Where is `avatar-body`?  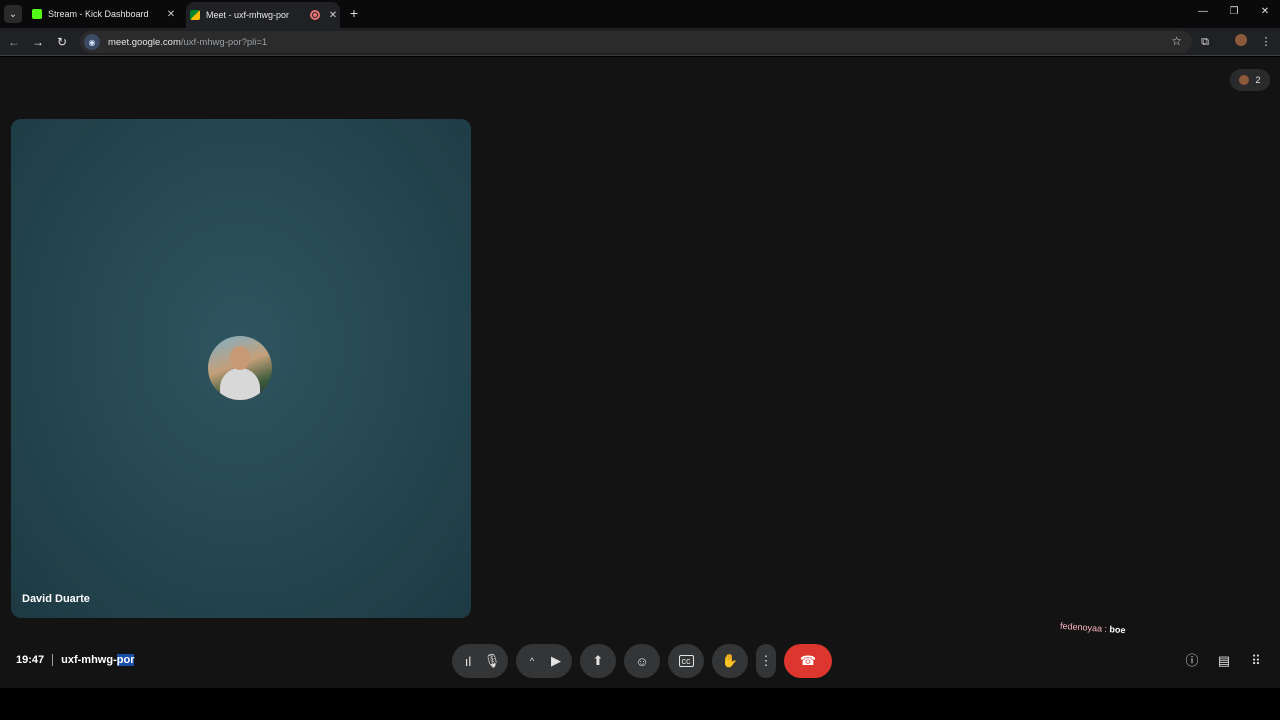 avatar-body is located at coordinates (240, 384).